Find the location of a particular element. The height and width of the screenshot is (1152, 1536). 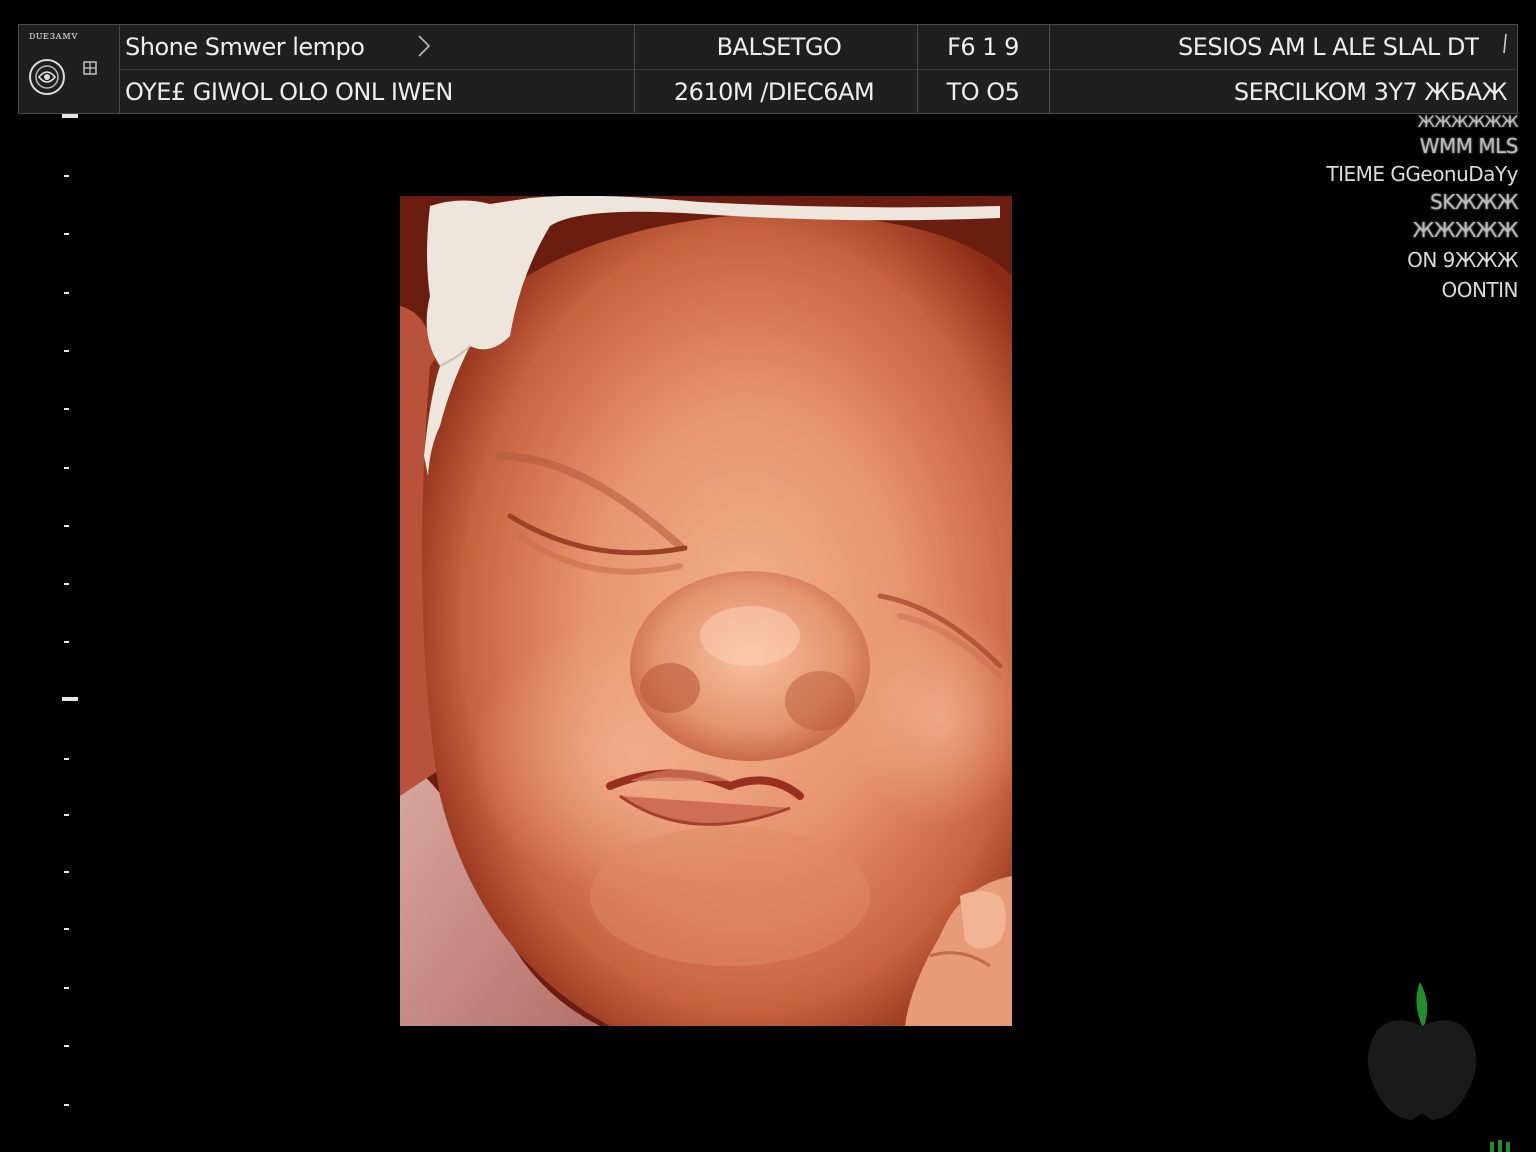

logo-text: ᴅᴜᴇᴈᴀᴍᴠ is located at coordinates (54, 35).